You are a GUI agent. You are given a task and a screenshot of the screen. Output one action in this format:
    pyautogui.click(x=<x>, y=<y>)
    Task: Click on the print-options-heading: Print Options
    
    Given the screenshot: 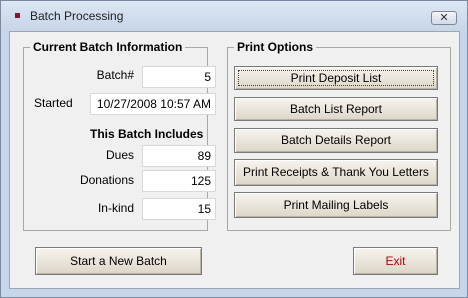 What is the action you would take?
    pyautogui.click(x=275, y=47)
    